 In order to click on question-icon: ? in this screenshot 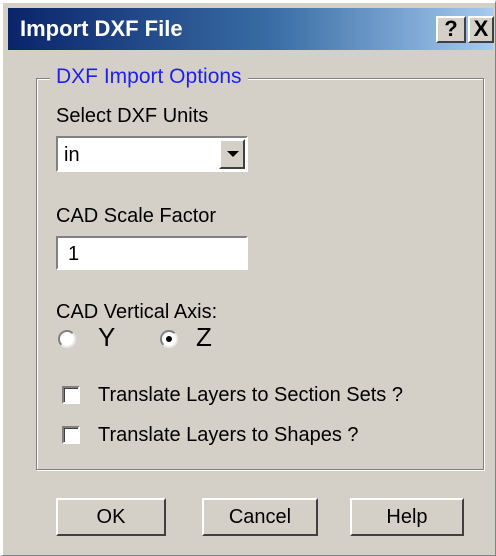, I will do `click(451, 28)`.